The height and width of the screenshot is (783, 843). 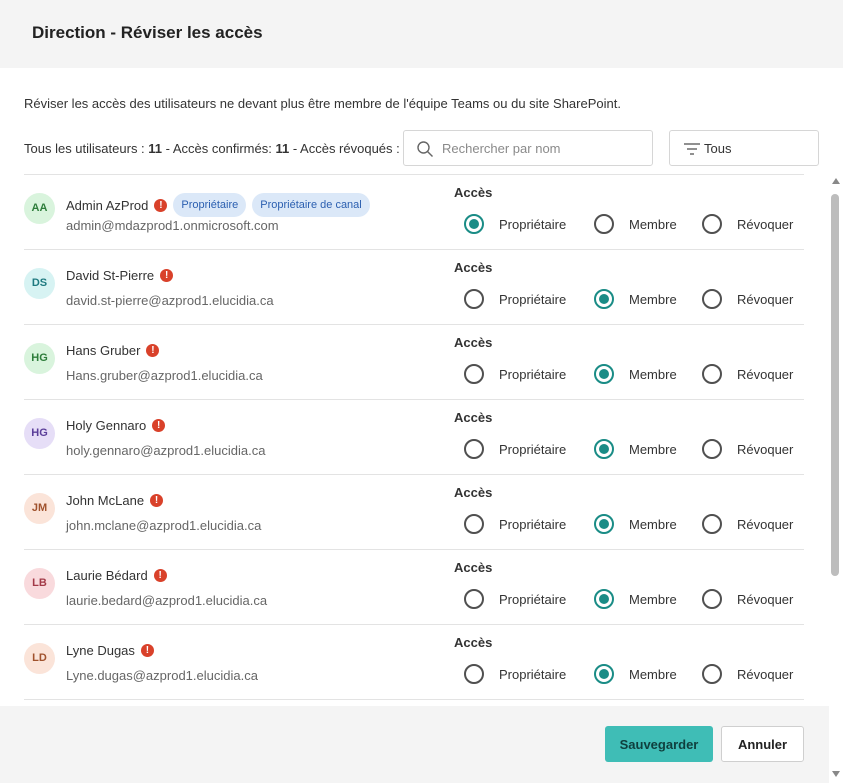 What do you see at coordinates (762, 744) in the screenshot?
I see `cancel-button: Annuler` at bounding box center [762, 744].